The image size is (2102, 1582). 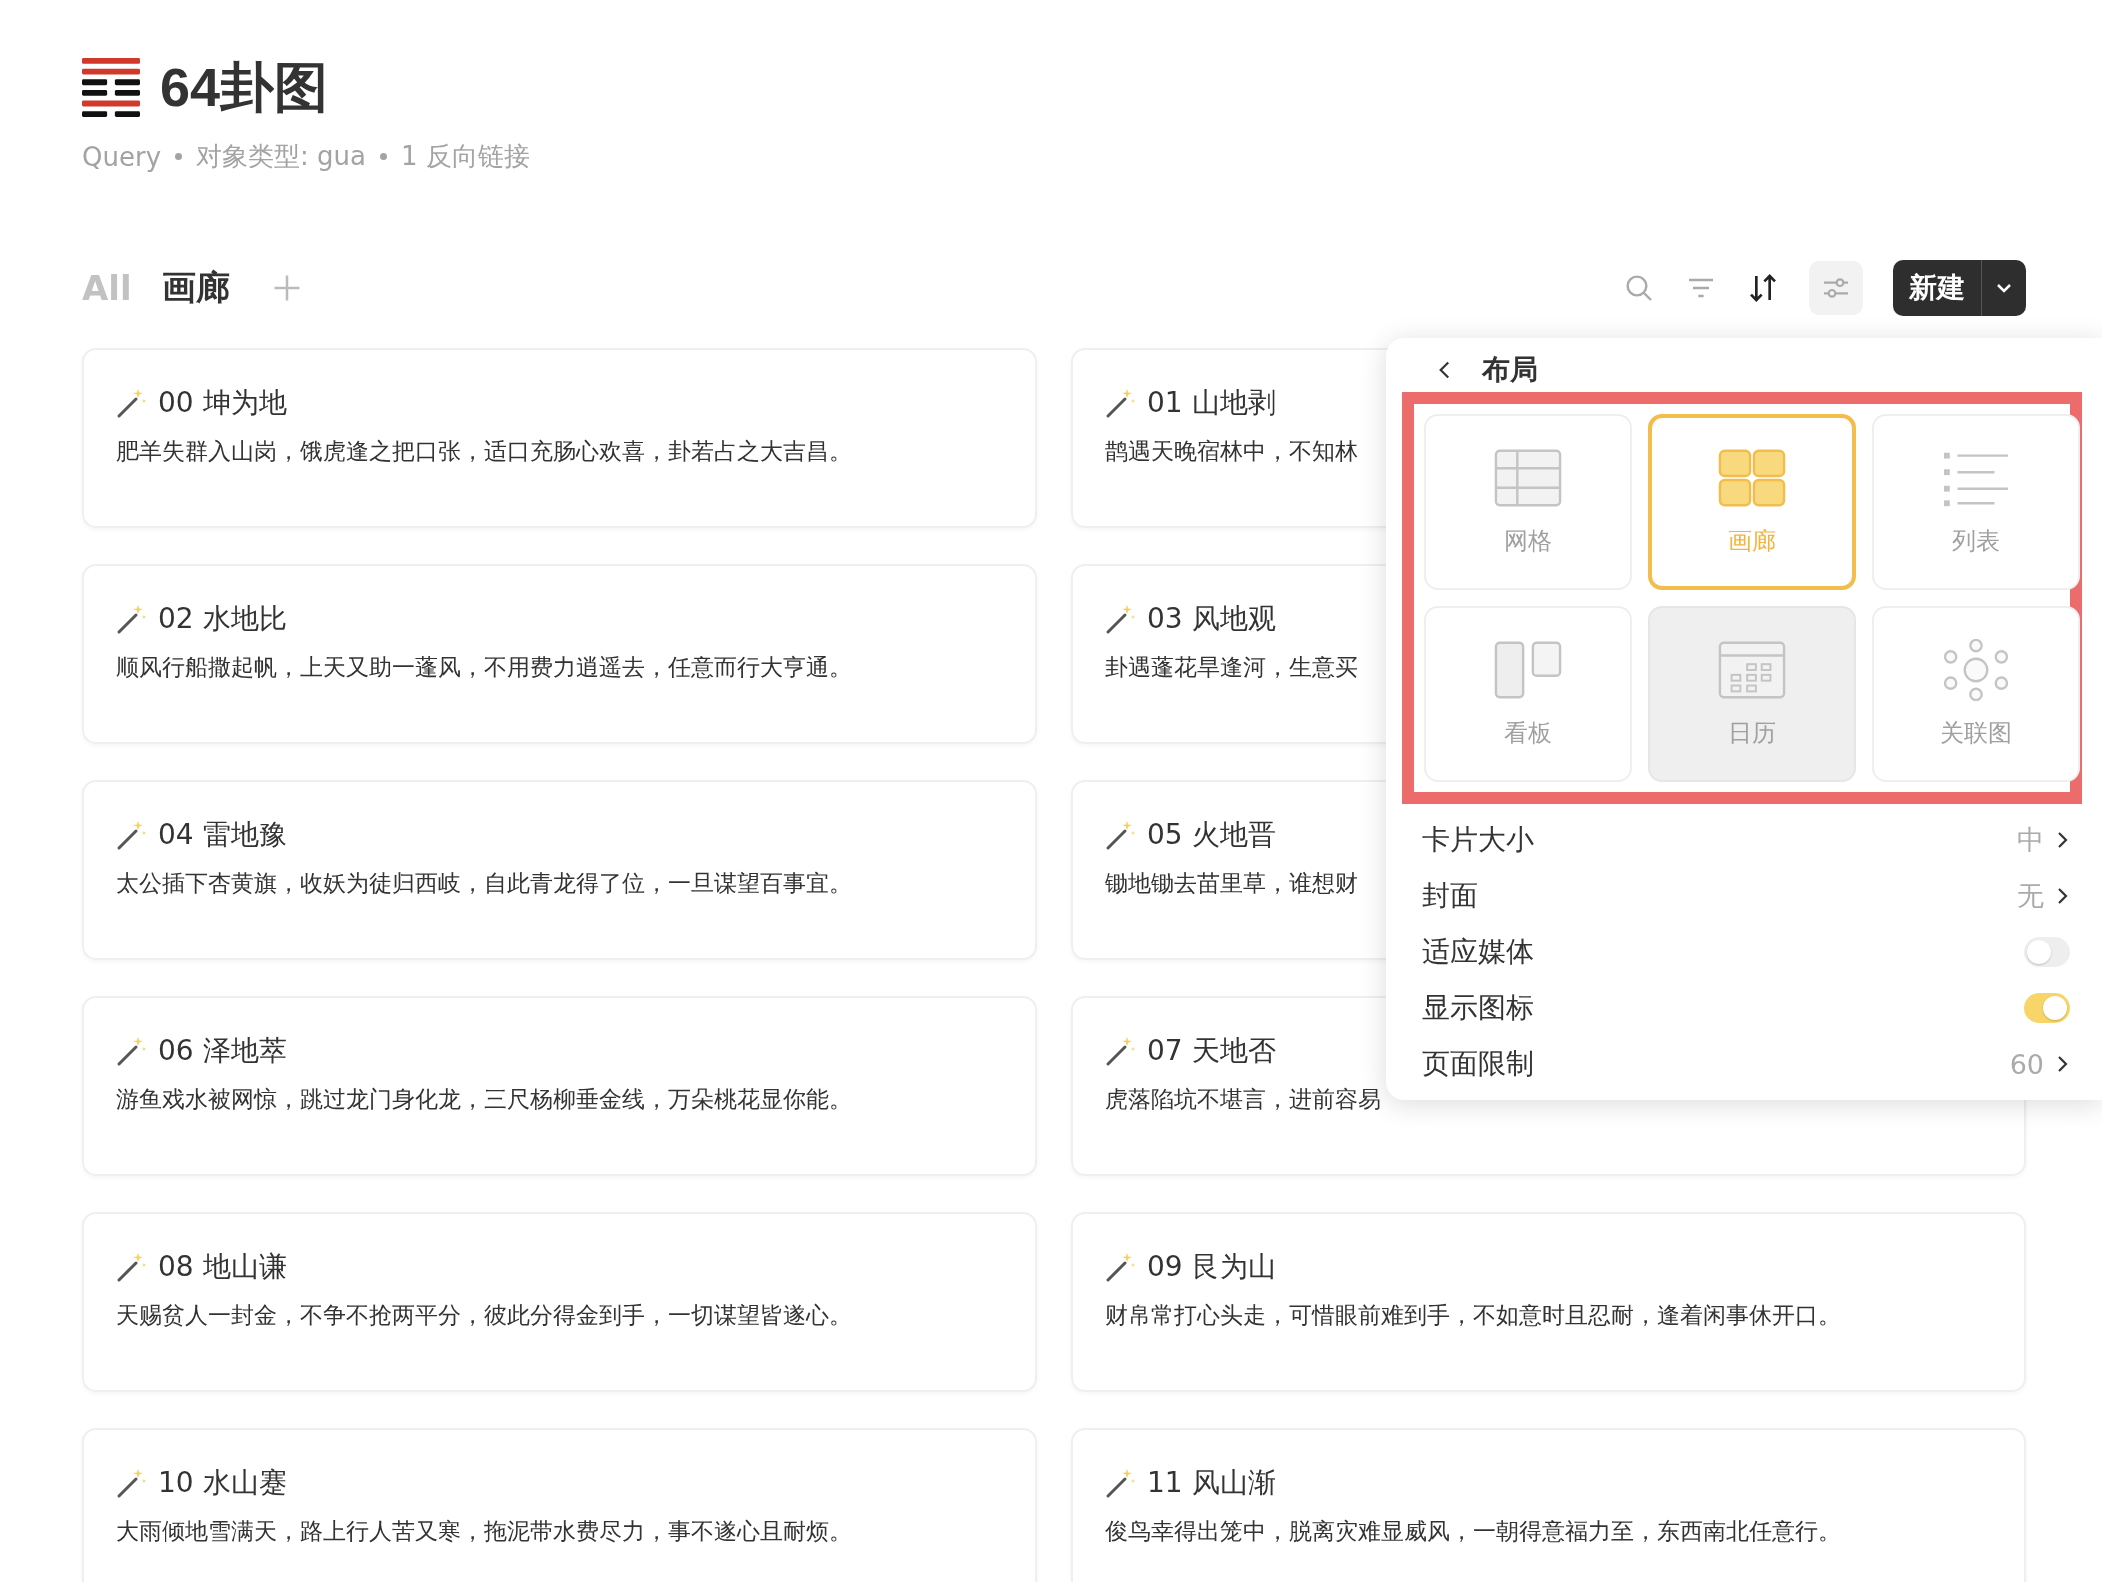 What do you see at coordinates (1510, 370) in the screenshot?
I see `panel-title: 布局` at bounding box center [1510, 370].